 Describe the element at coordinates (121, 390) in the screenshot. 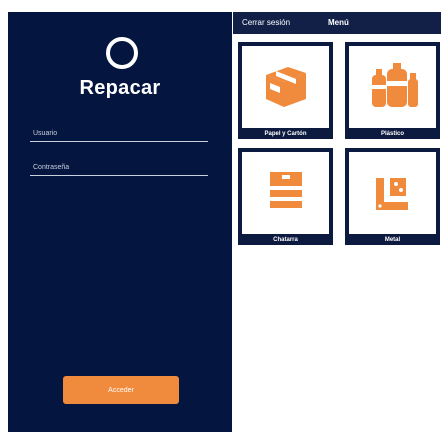

I see `login-button: Acceder` at that location.